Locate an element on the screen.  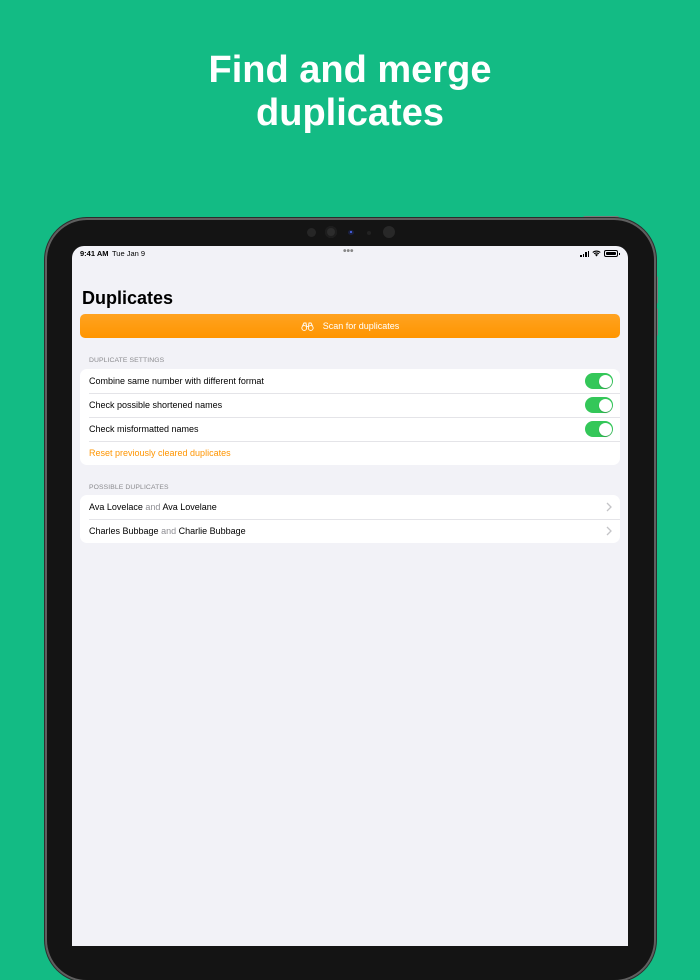
status-time: 9:41 AM is located at coordinates (94, 253).